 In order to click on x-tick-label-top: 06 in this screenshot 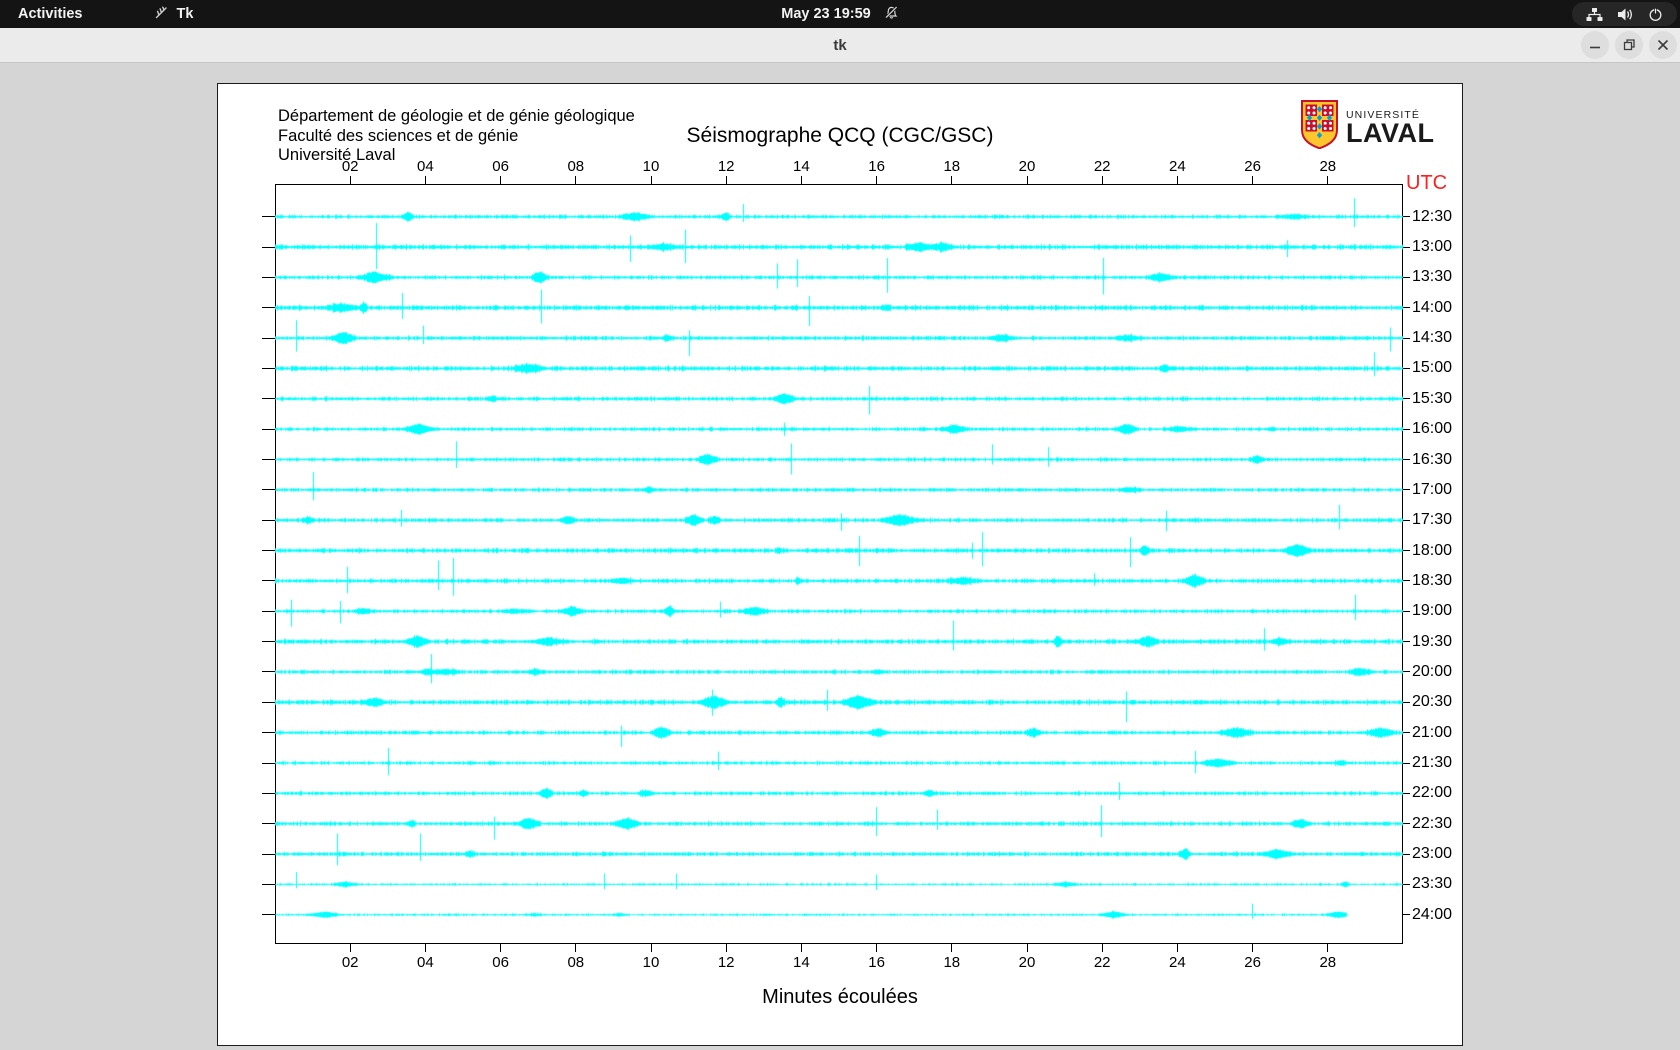, I will do `click(500, 166)`.